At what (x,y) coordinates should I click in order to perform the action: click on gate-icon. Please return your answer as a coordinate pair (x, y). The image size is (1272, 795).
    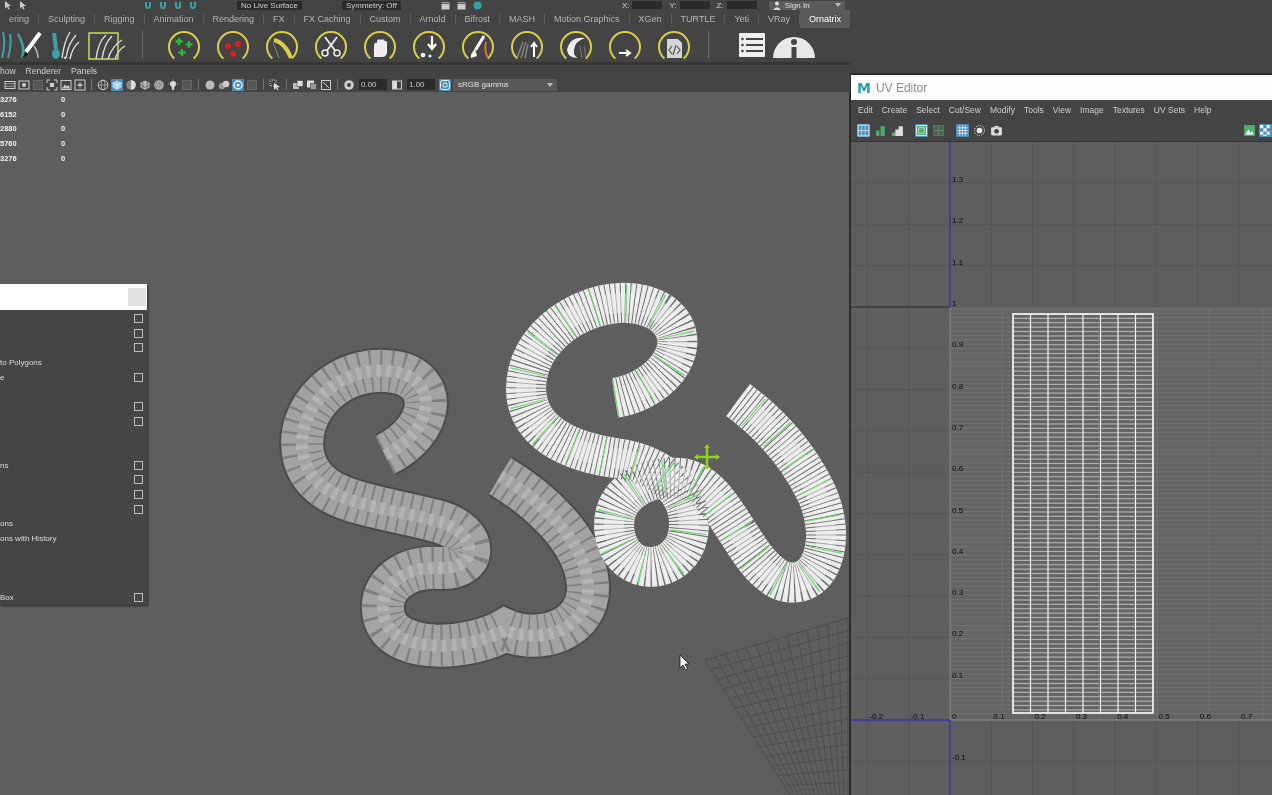
    Looking at the image, I should click on (24, 84).